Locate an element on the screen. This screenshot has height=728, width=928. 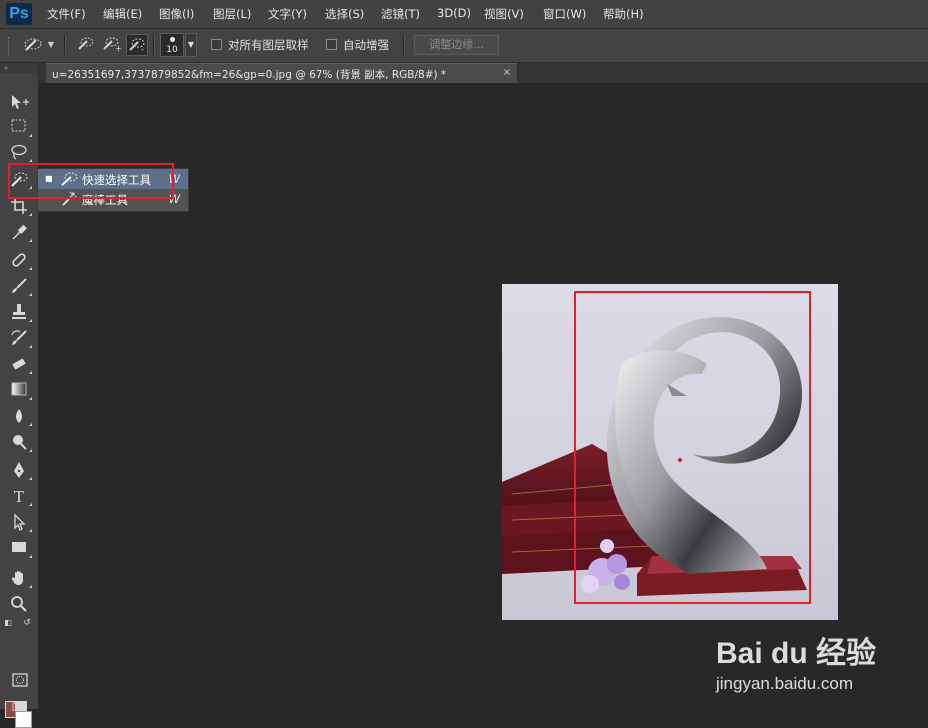
toolbox-collapse-icon: » is located at coordinates (19, 68).